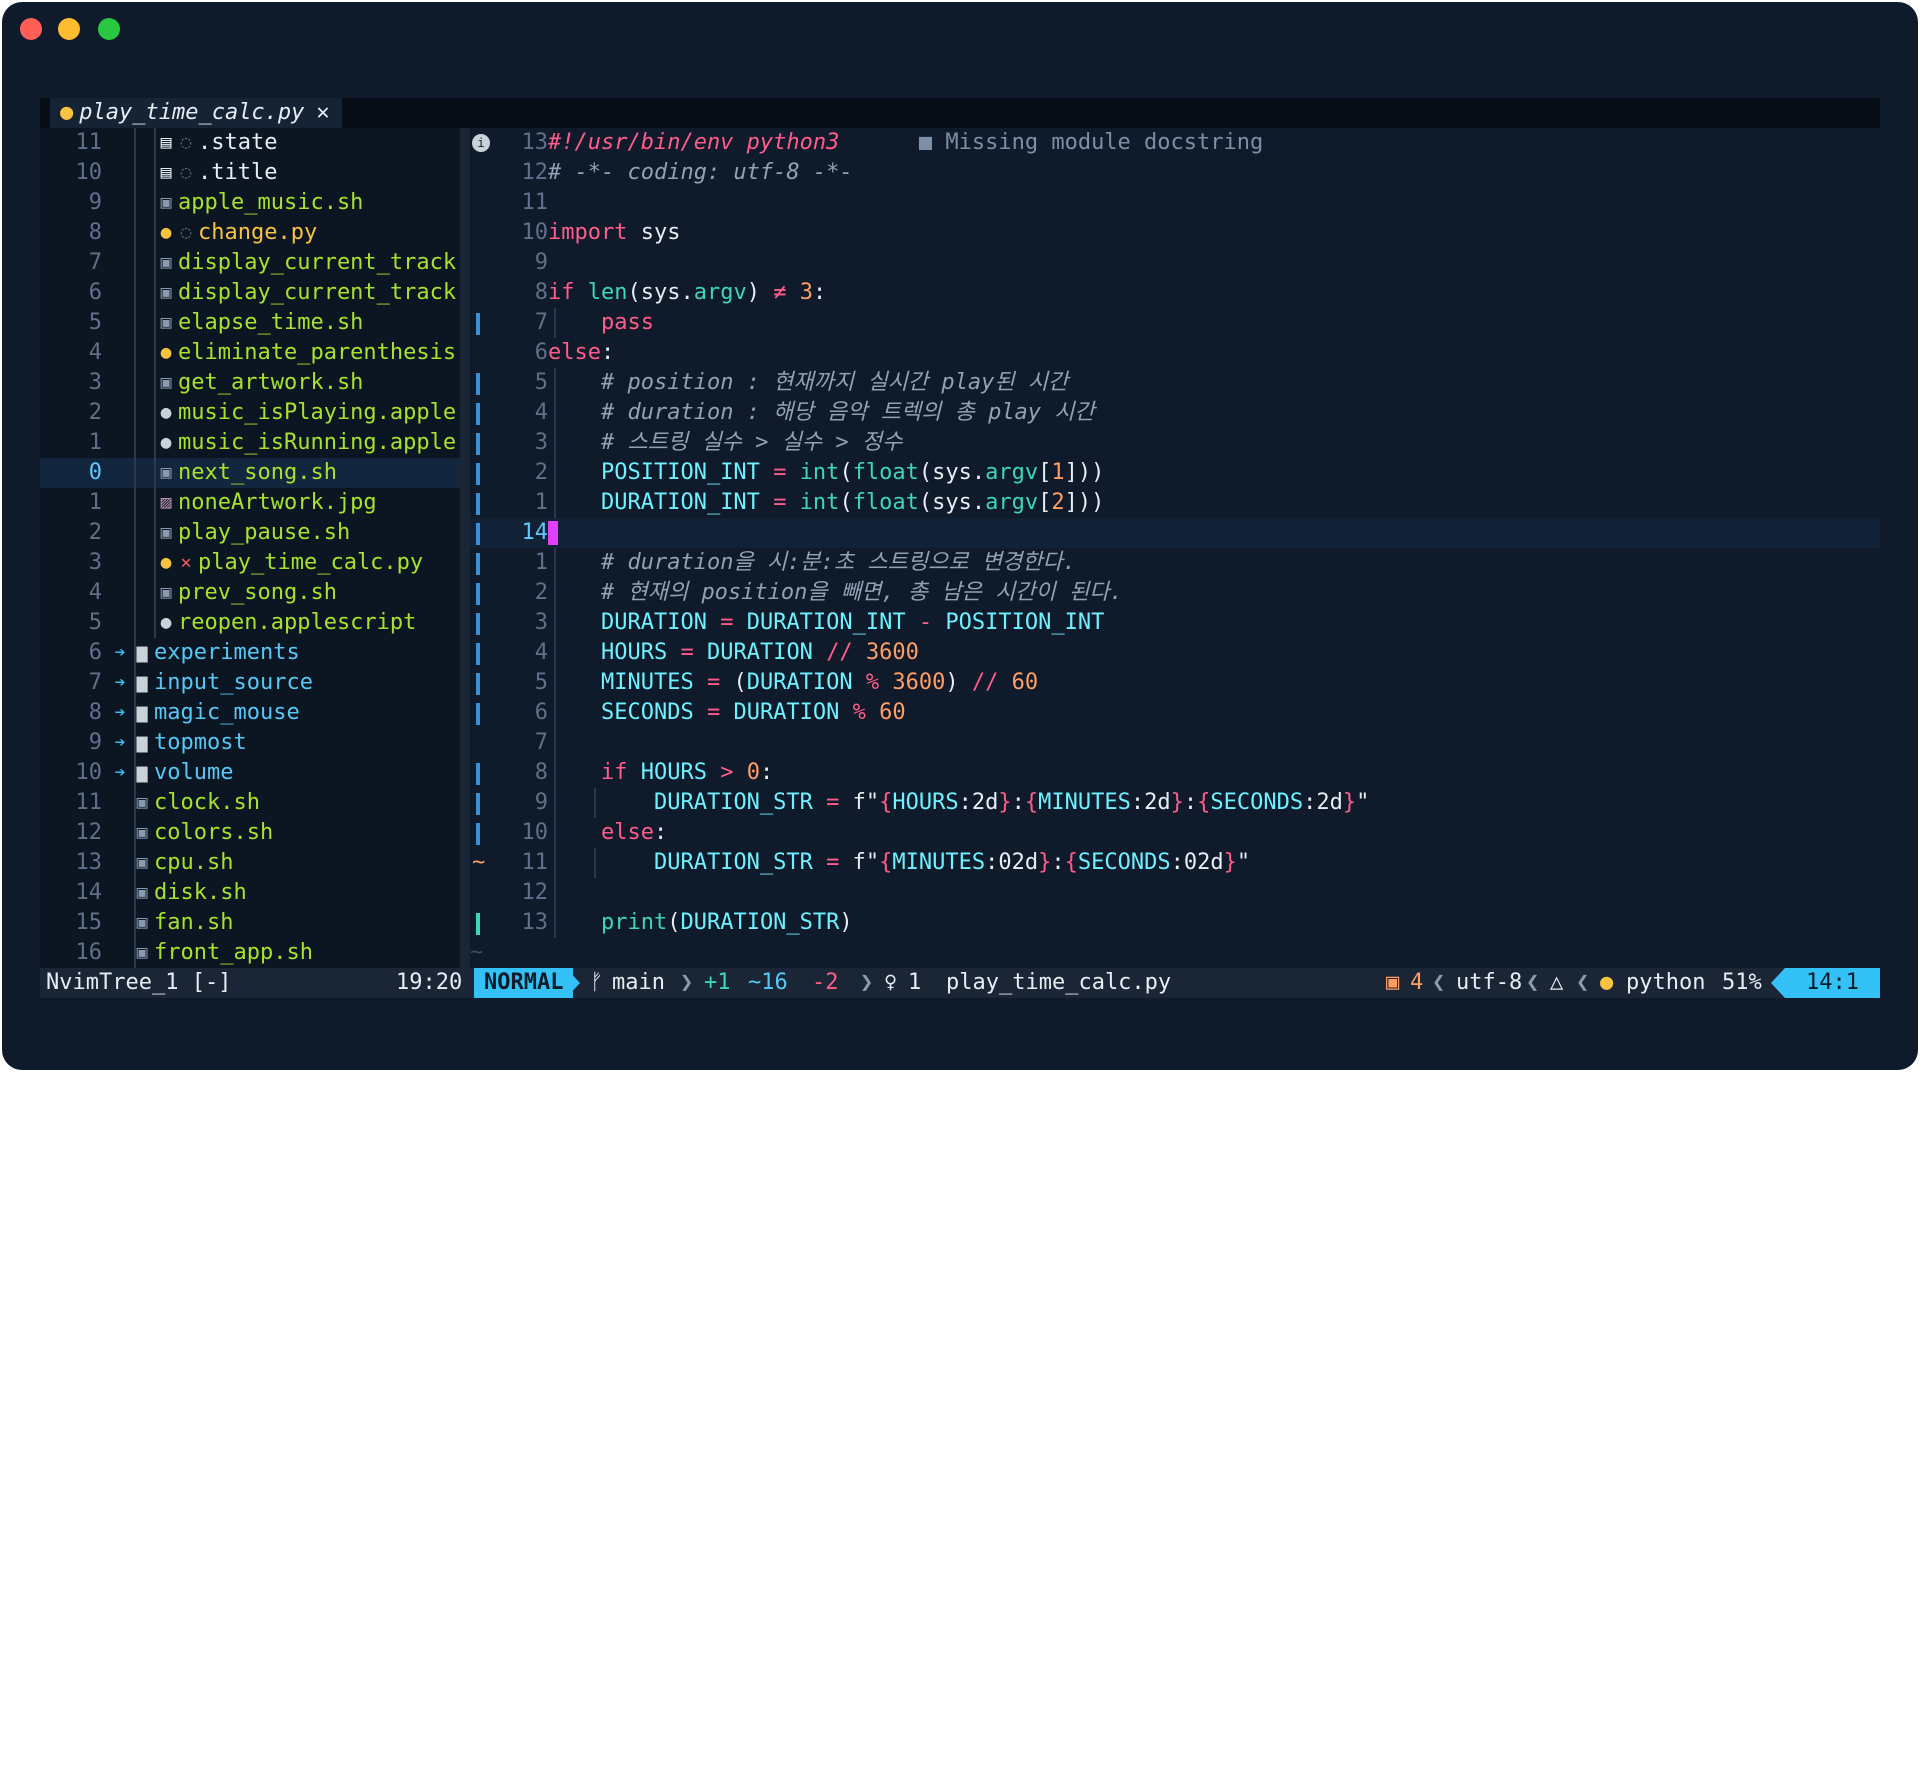  What do you see at coordinates (95, 382) in the screenshot?
I see `tree-line-number: 3` at bounding box center [95, 382].